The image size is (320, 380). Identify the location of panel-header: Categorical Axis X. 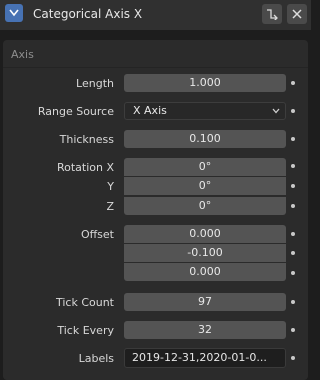
(155, 15).